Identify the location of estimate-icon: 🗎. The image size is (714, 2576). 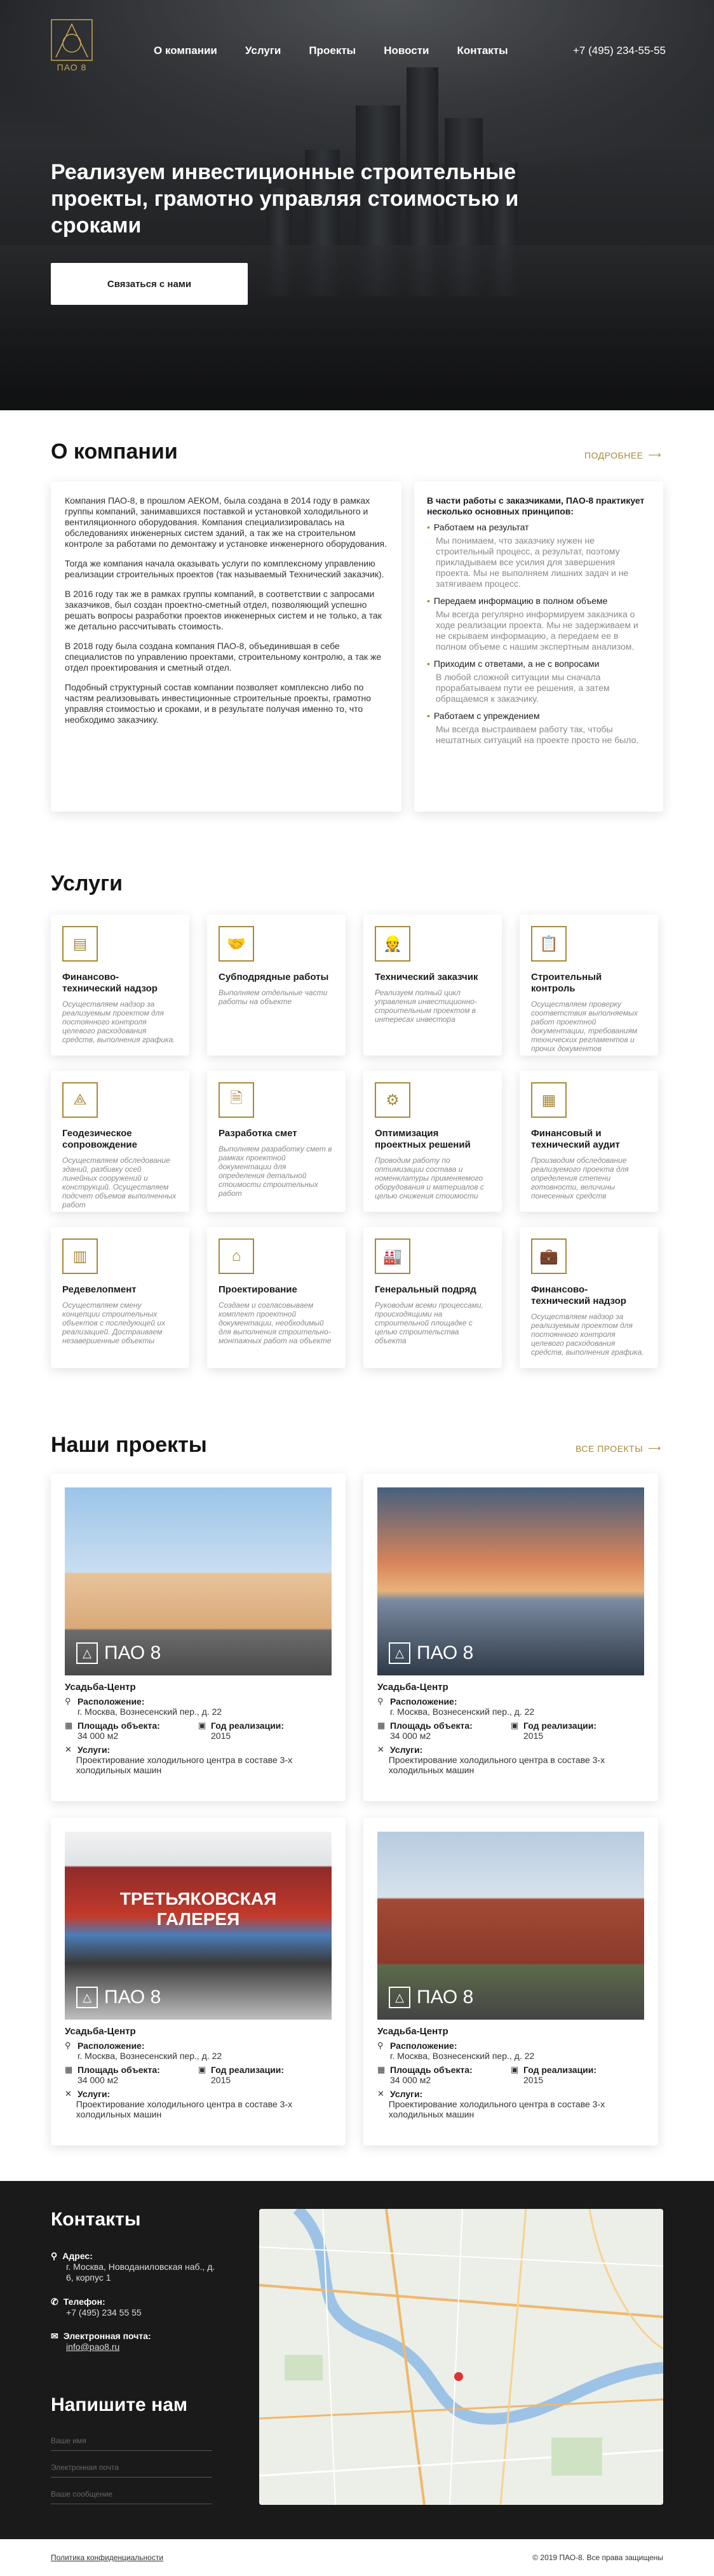
(236, 1100).